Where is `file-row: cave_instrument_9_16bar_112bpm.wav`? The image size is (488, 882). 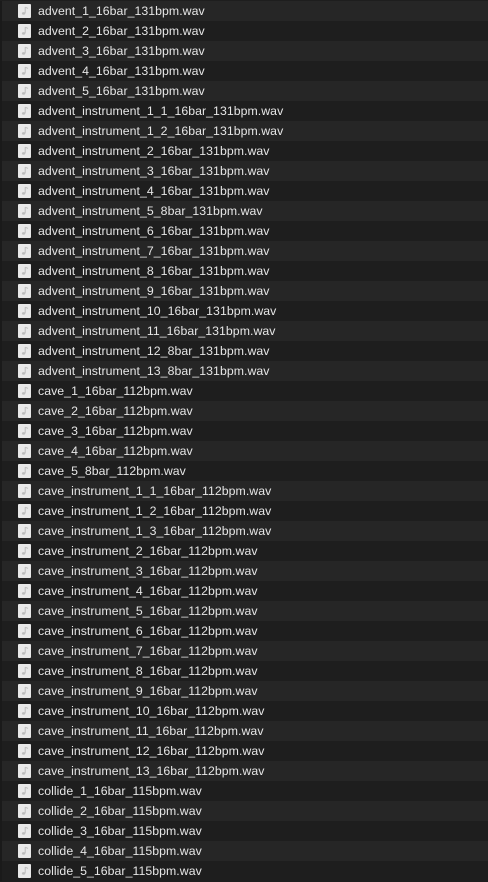
file-row: cave_instrument_9_16bar_112bpm.wav is located at coordinates (244, 691).